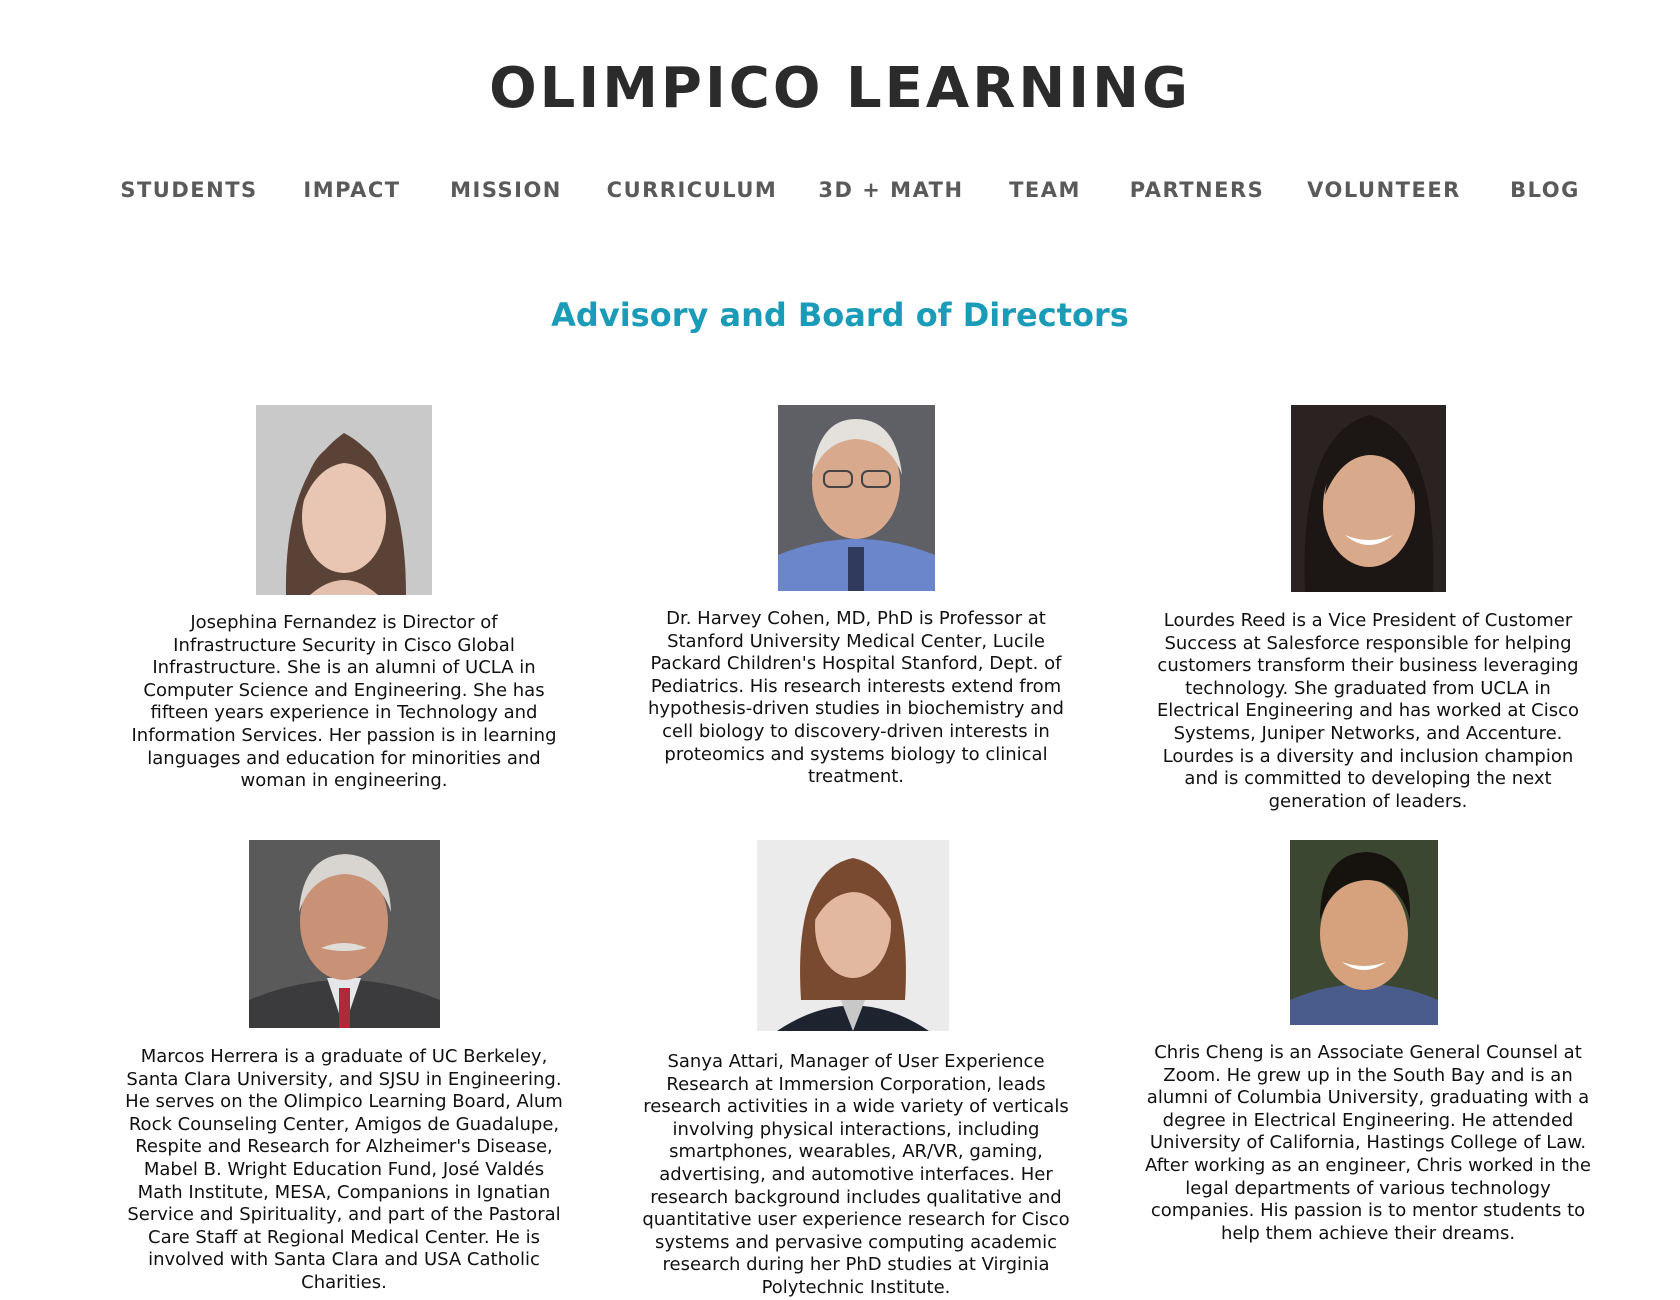 The height and width of the screenshot is (1300, 1680). Describe the element at coordinates (506, 190) in the screenshot. I see `nav-item-mission: MISSION` at that location.